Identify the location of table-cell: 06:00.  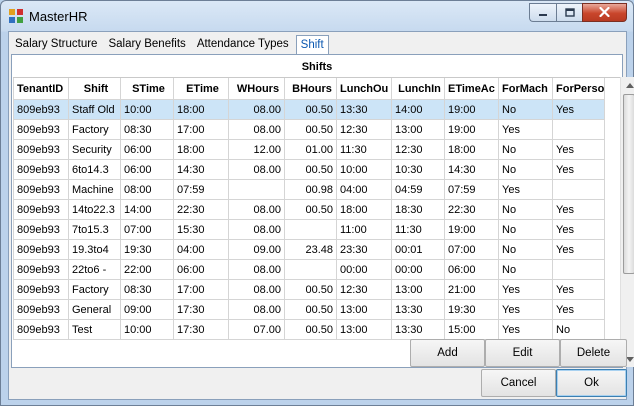
(147, 169).